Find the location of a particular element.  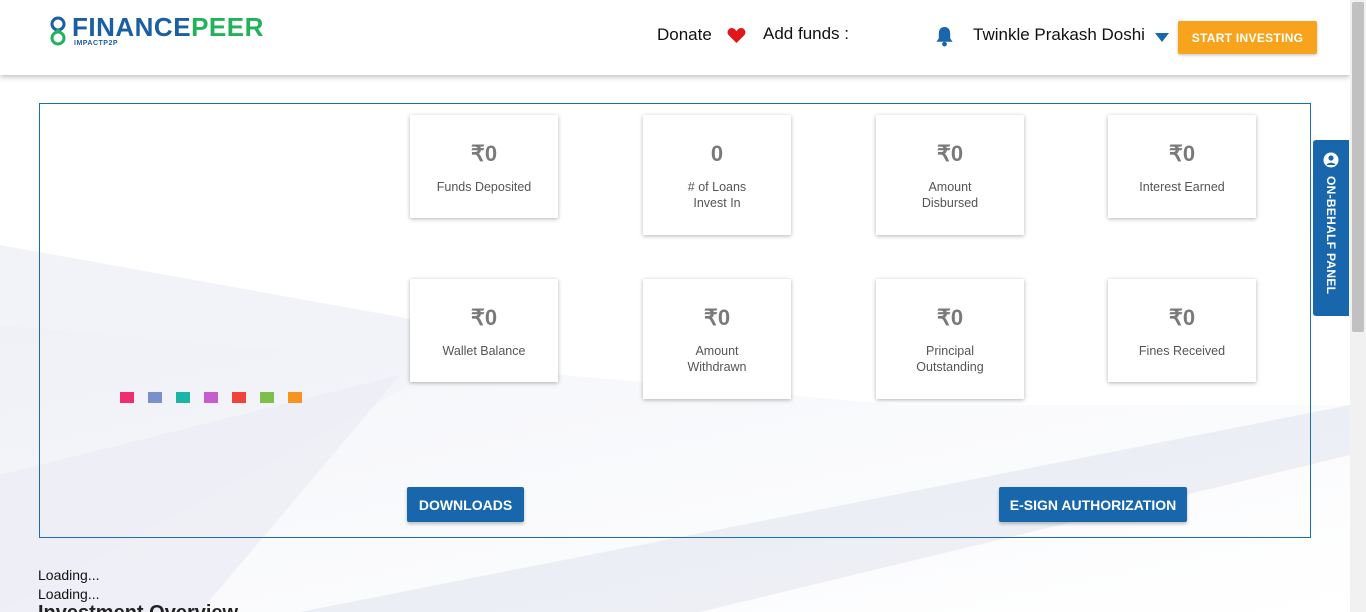

logo-subtitle: IMPACTP2P is located at coordinates (96, 43).